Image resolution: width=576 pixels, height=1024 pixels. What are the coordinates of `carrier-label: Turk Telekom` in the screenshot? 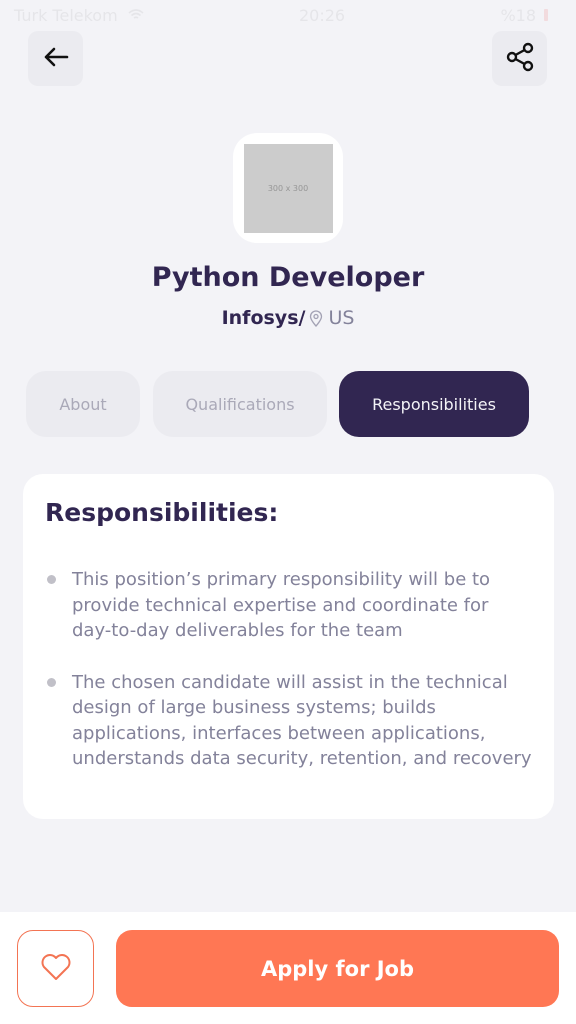 It's located at (66, 15).